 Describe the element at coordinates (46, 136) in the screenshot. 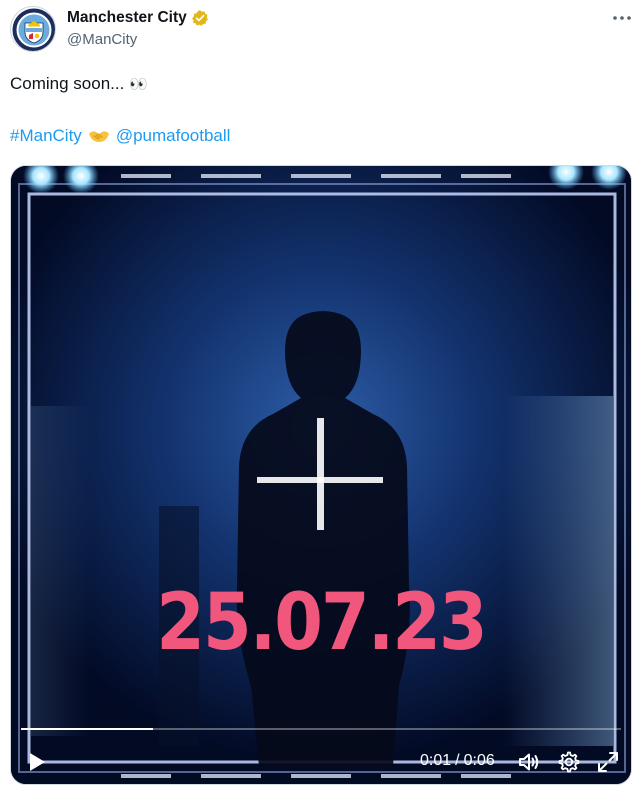

I see `hashtag-link: #ManCity` at that location.